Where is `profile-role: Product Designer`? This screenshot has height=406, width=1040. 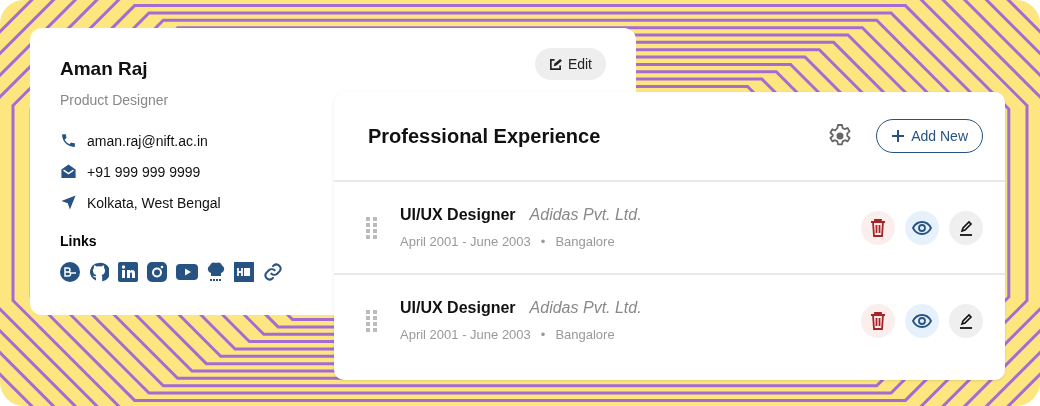
profile-role: Product Designer is located at coordinates (114, 100).